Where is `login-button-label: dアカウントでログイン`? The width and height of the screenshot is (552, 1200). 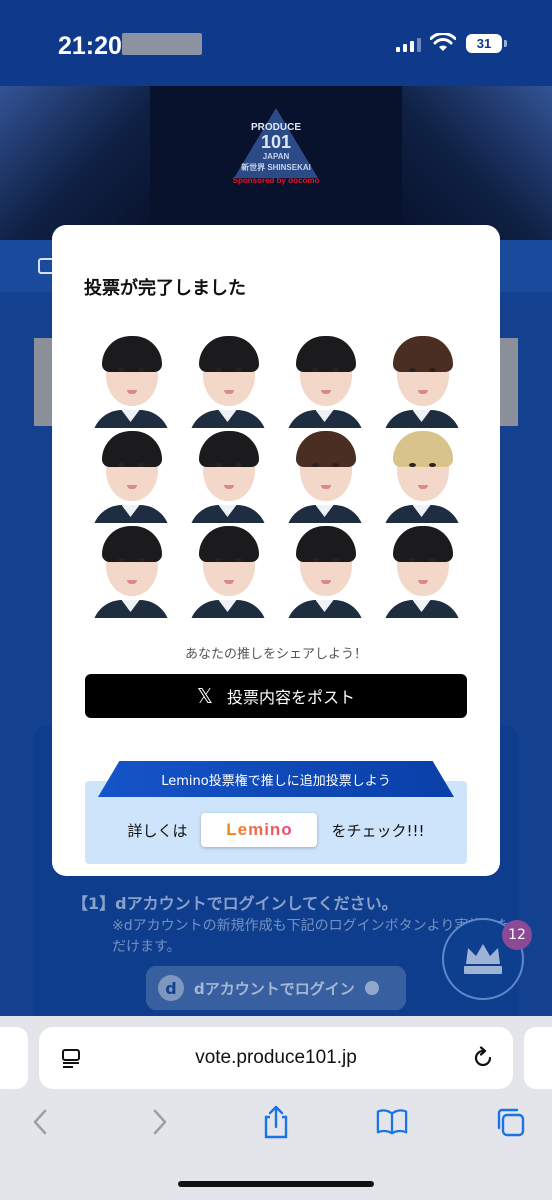
login-button-label: dアカウントでログイン is located at coordinates (274, 988).